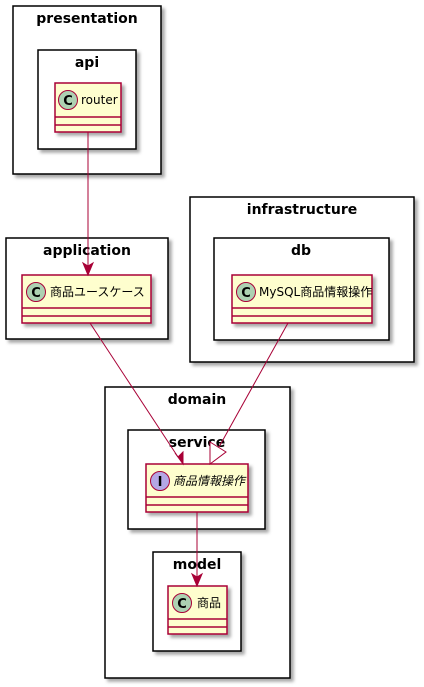 This screenshot has width=424, height=687. Describe the element at coordinates (315, 291) in the screenshot. I see `class-name-mysql: MySQL商品情報操作` at that location.